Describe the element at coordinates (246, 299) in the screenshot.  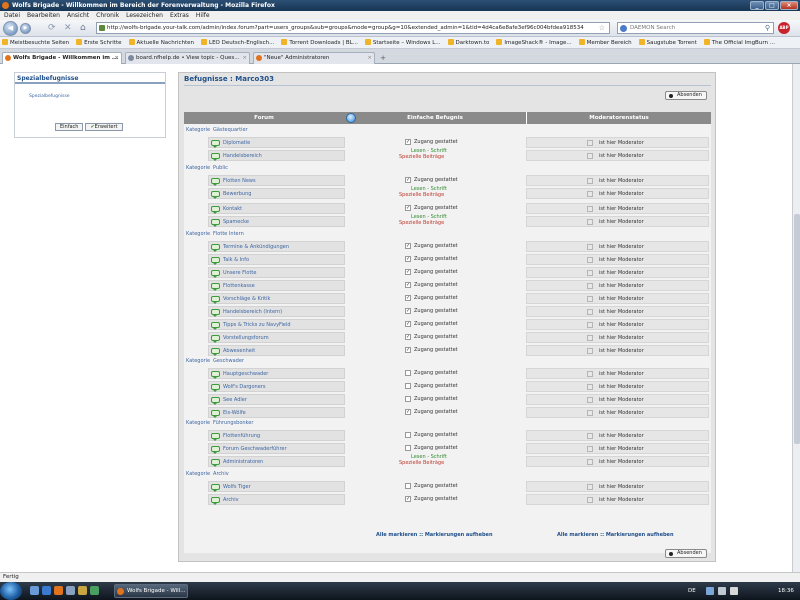
I see `forum-name-link: Vorschläge & Kritik` at that location.